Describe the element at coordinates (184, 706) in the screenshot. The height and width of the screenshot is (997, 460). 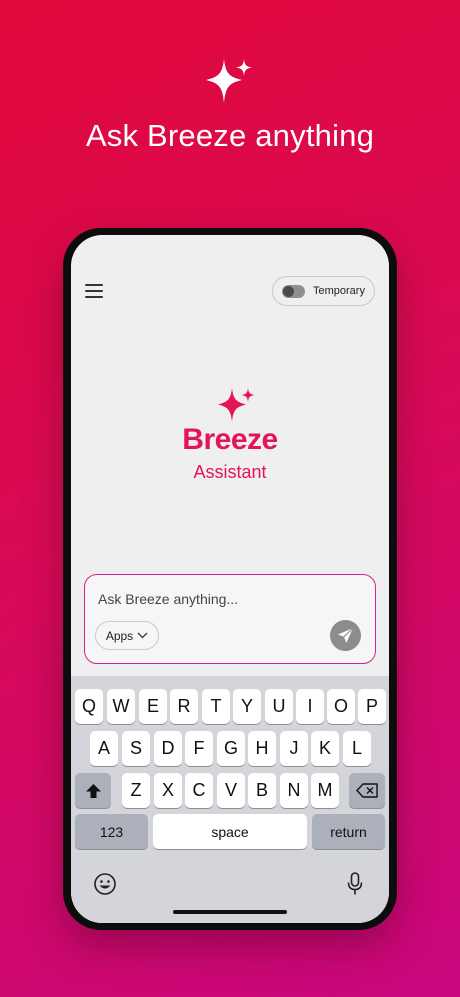
I see `key-r: R` at that location.